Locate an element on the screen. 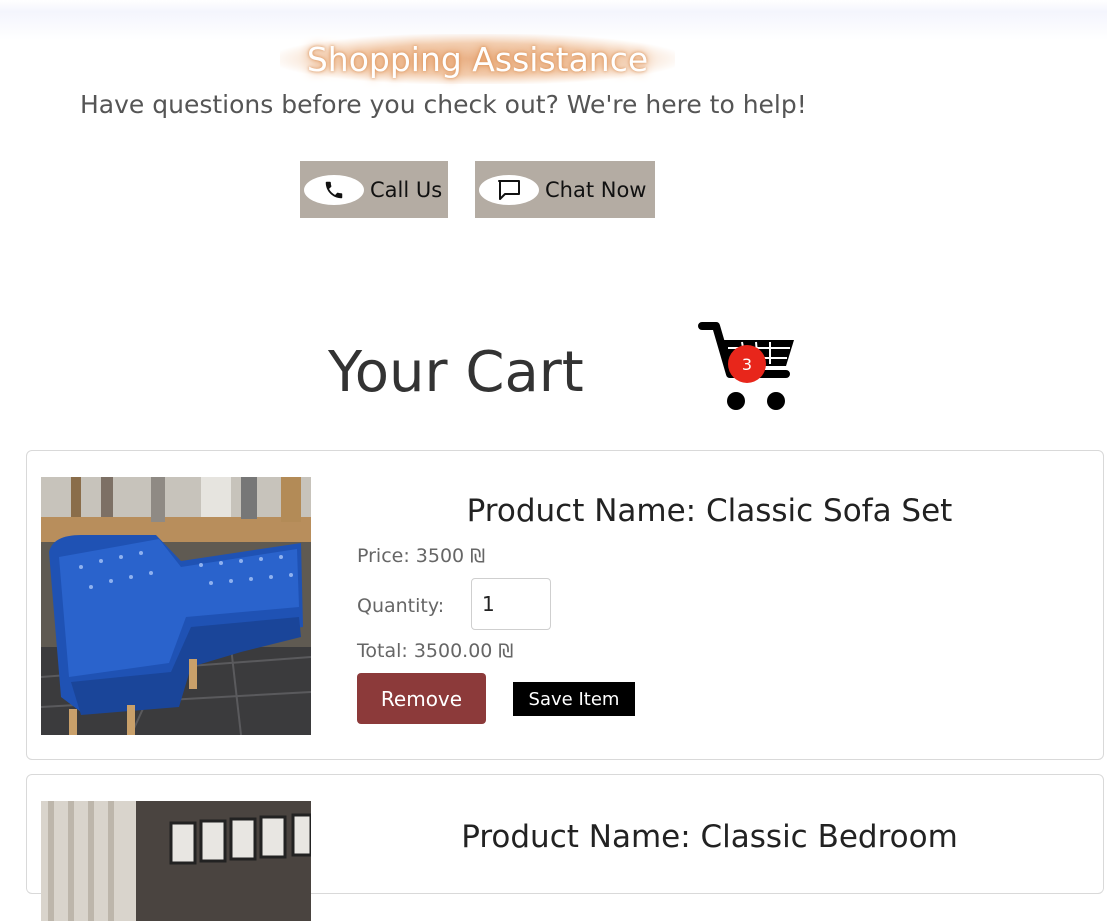 This screenshot has height=921, width=1107. cart-count-badge: 3 is located at coordinates (747, 364).